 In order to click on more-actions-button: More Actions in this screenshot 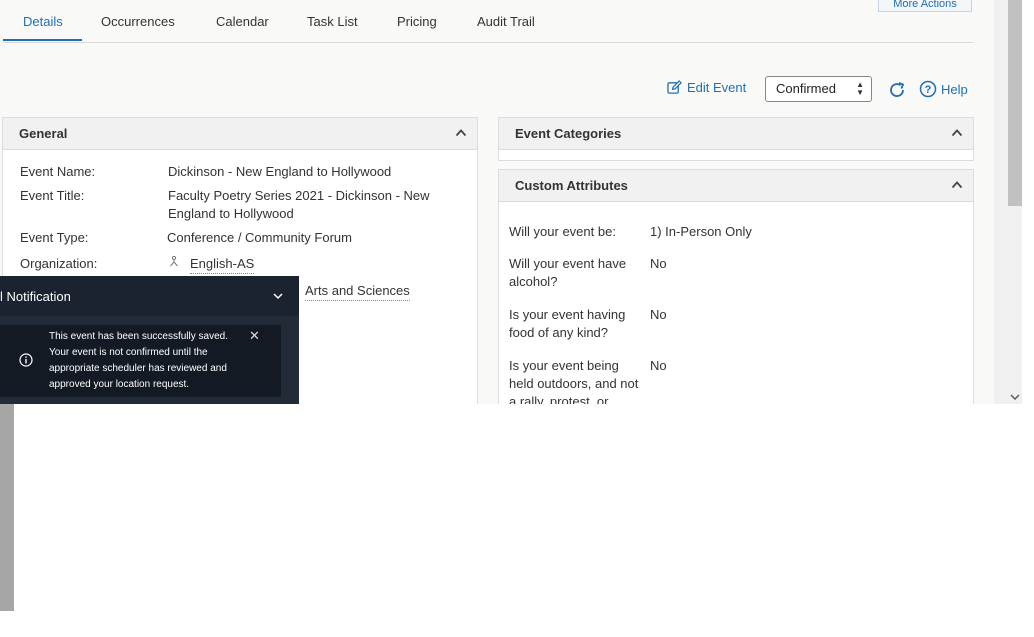, I will do `click(925, 6)`.